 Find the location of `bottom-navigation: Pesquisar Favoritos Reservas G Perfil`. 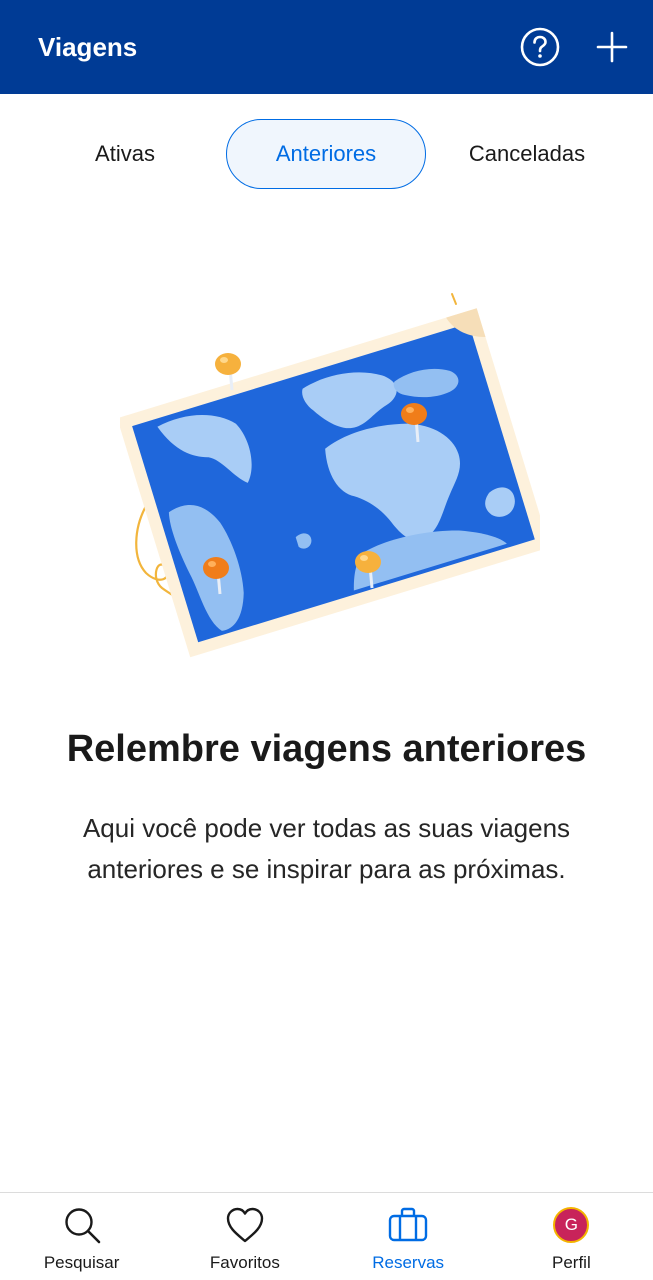

bottom-navigation: Pesquisar Favoritos Reservas G Perfil is located at coordinates (326, 1236).